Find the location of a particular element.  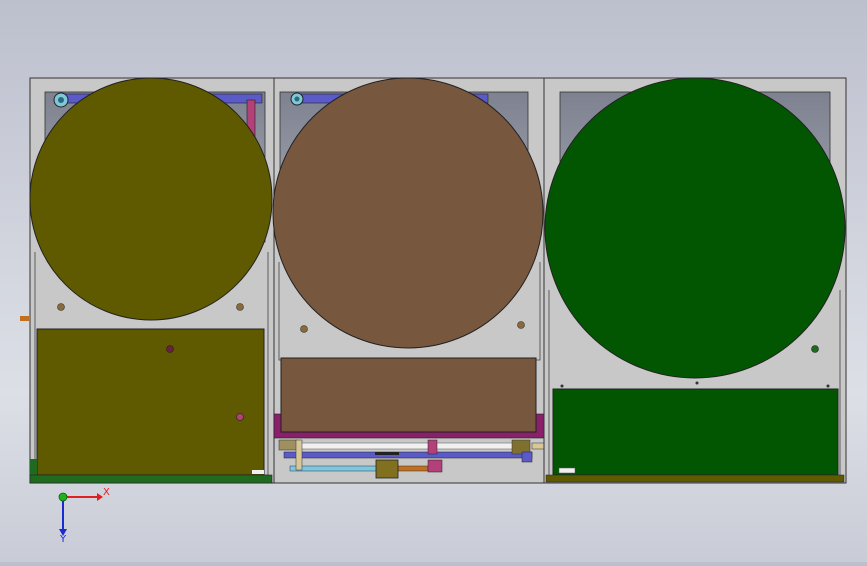

right-bolt is located at coordinates (815, 349).